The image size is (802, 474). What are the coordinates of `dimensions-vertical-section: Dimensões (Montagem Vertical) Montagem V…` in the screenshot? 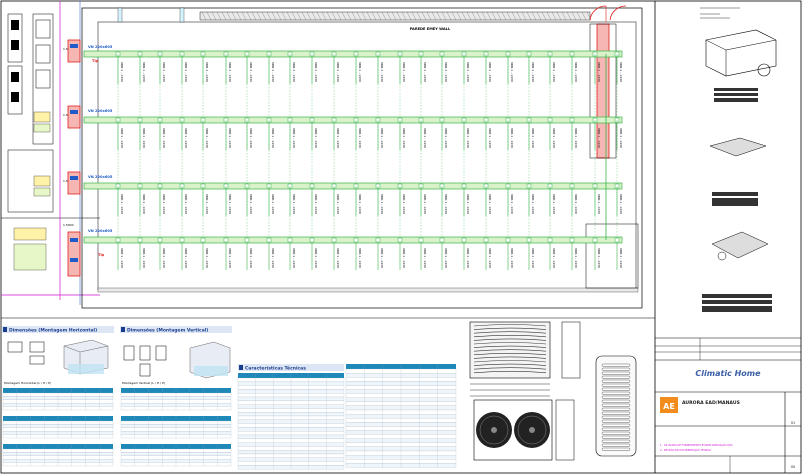 It's located at (176, 355).